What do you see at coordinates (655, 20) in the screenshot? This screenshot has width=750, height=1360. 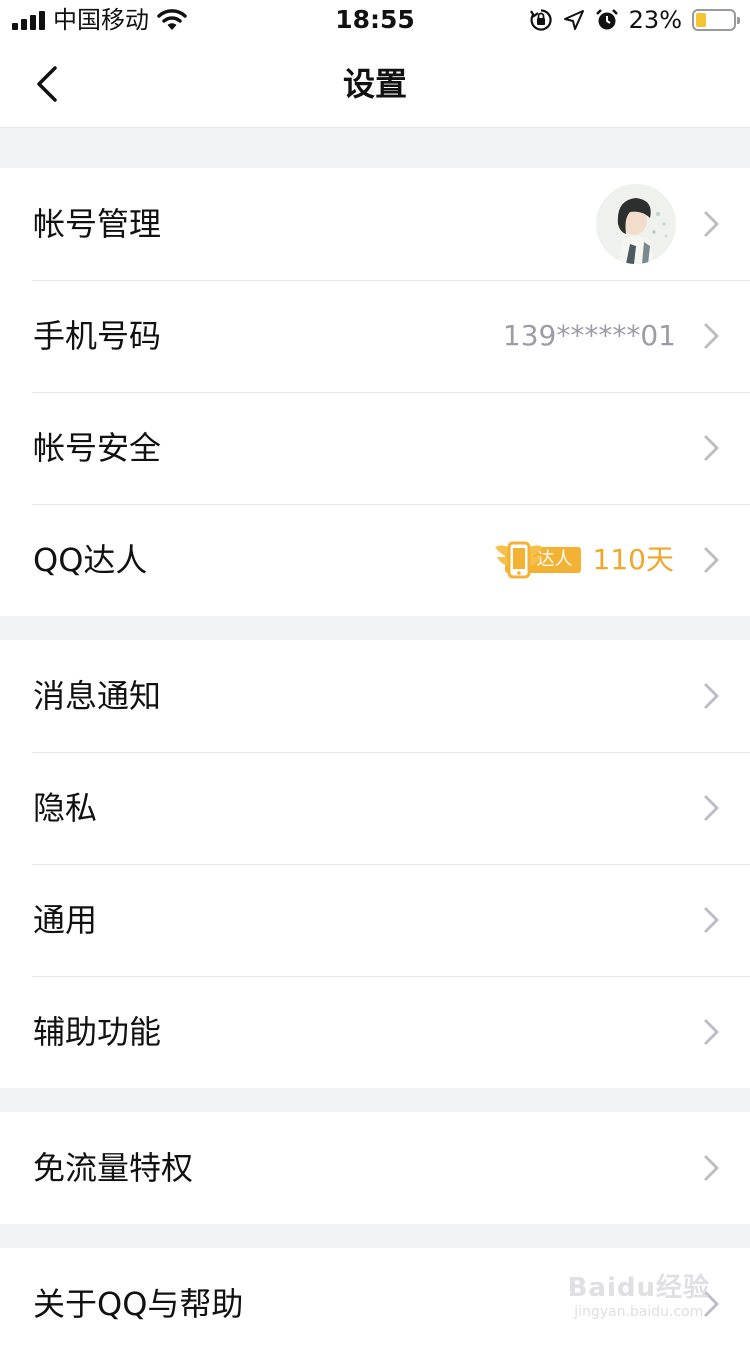 I see `battery-percent: 23%` at bounding box center [655, 20].